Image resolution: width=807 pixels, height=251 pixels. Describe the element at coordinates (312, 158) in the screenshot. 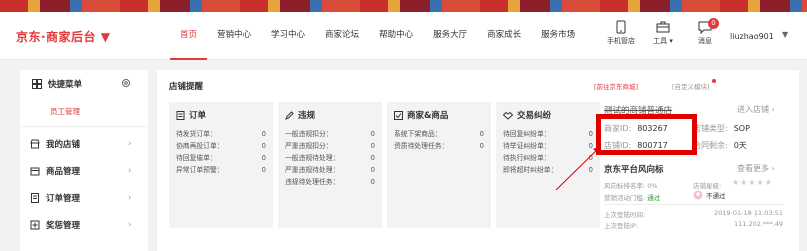

I see `stat-label: 一般违规待处理：` at that location.